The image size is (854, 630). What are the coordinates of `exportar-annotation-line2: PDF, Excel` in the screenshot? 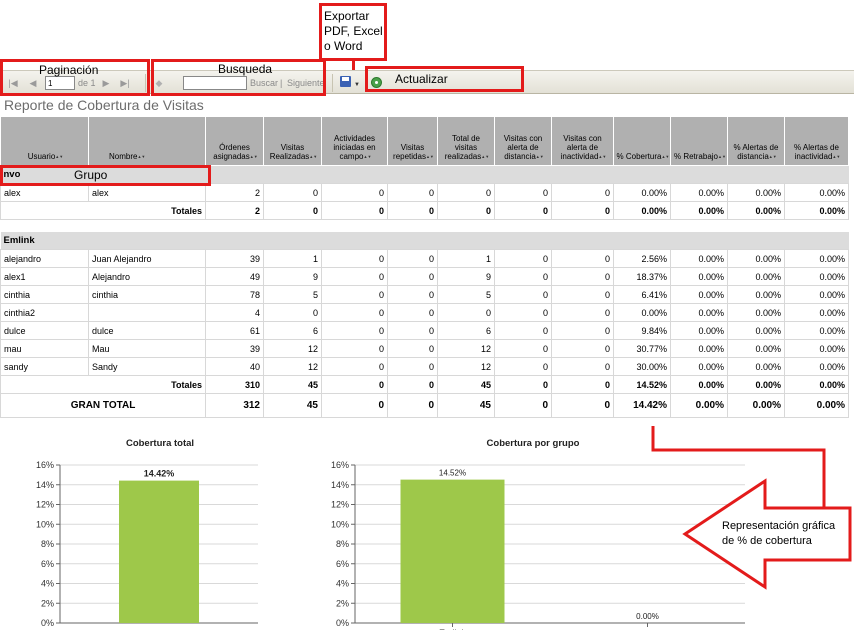 It's located at (353, 31).